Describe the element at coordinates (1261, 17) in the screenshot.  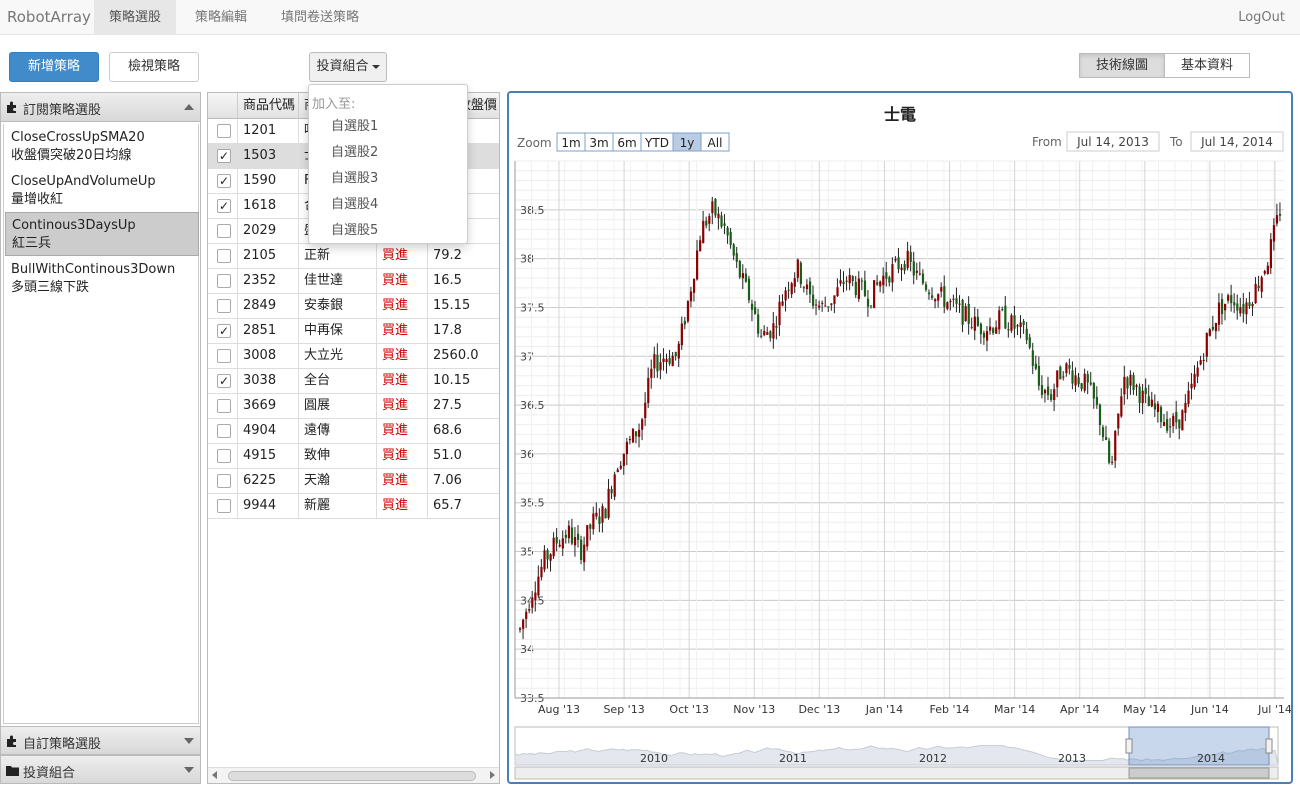
I see `logout-link: LogOut` at that location.